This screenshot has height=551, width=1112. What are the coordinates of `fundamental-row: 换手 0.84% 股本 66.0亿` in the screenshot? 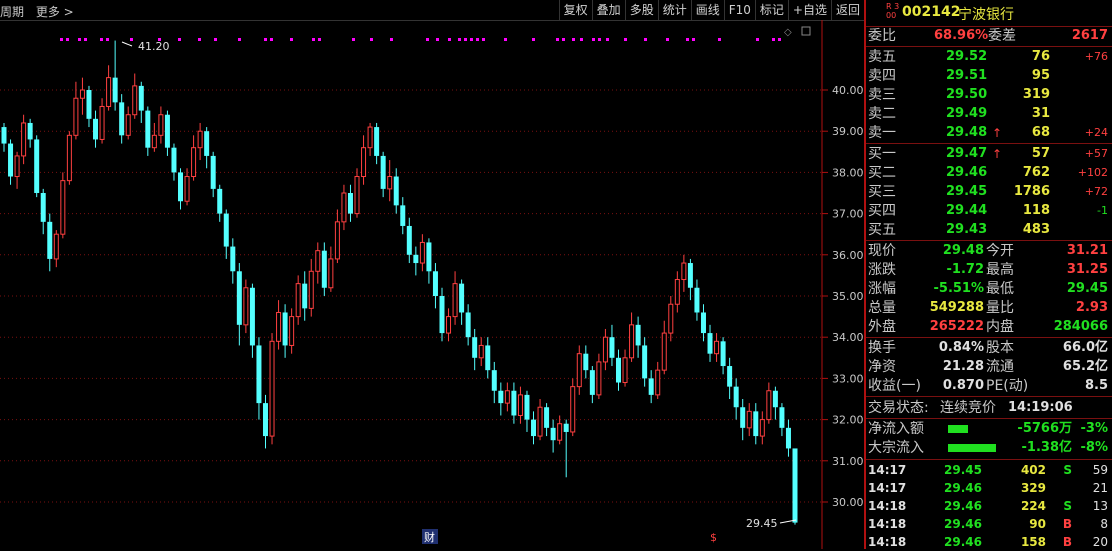 It's located at (989, 348).